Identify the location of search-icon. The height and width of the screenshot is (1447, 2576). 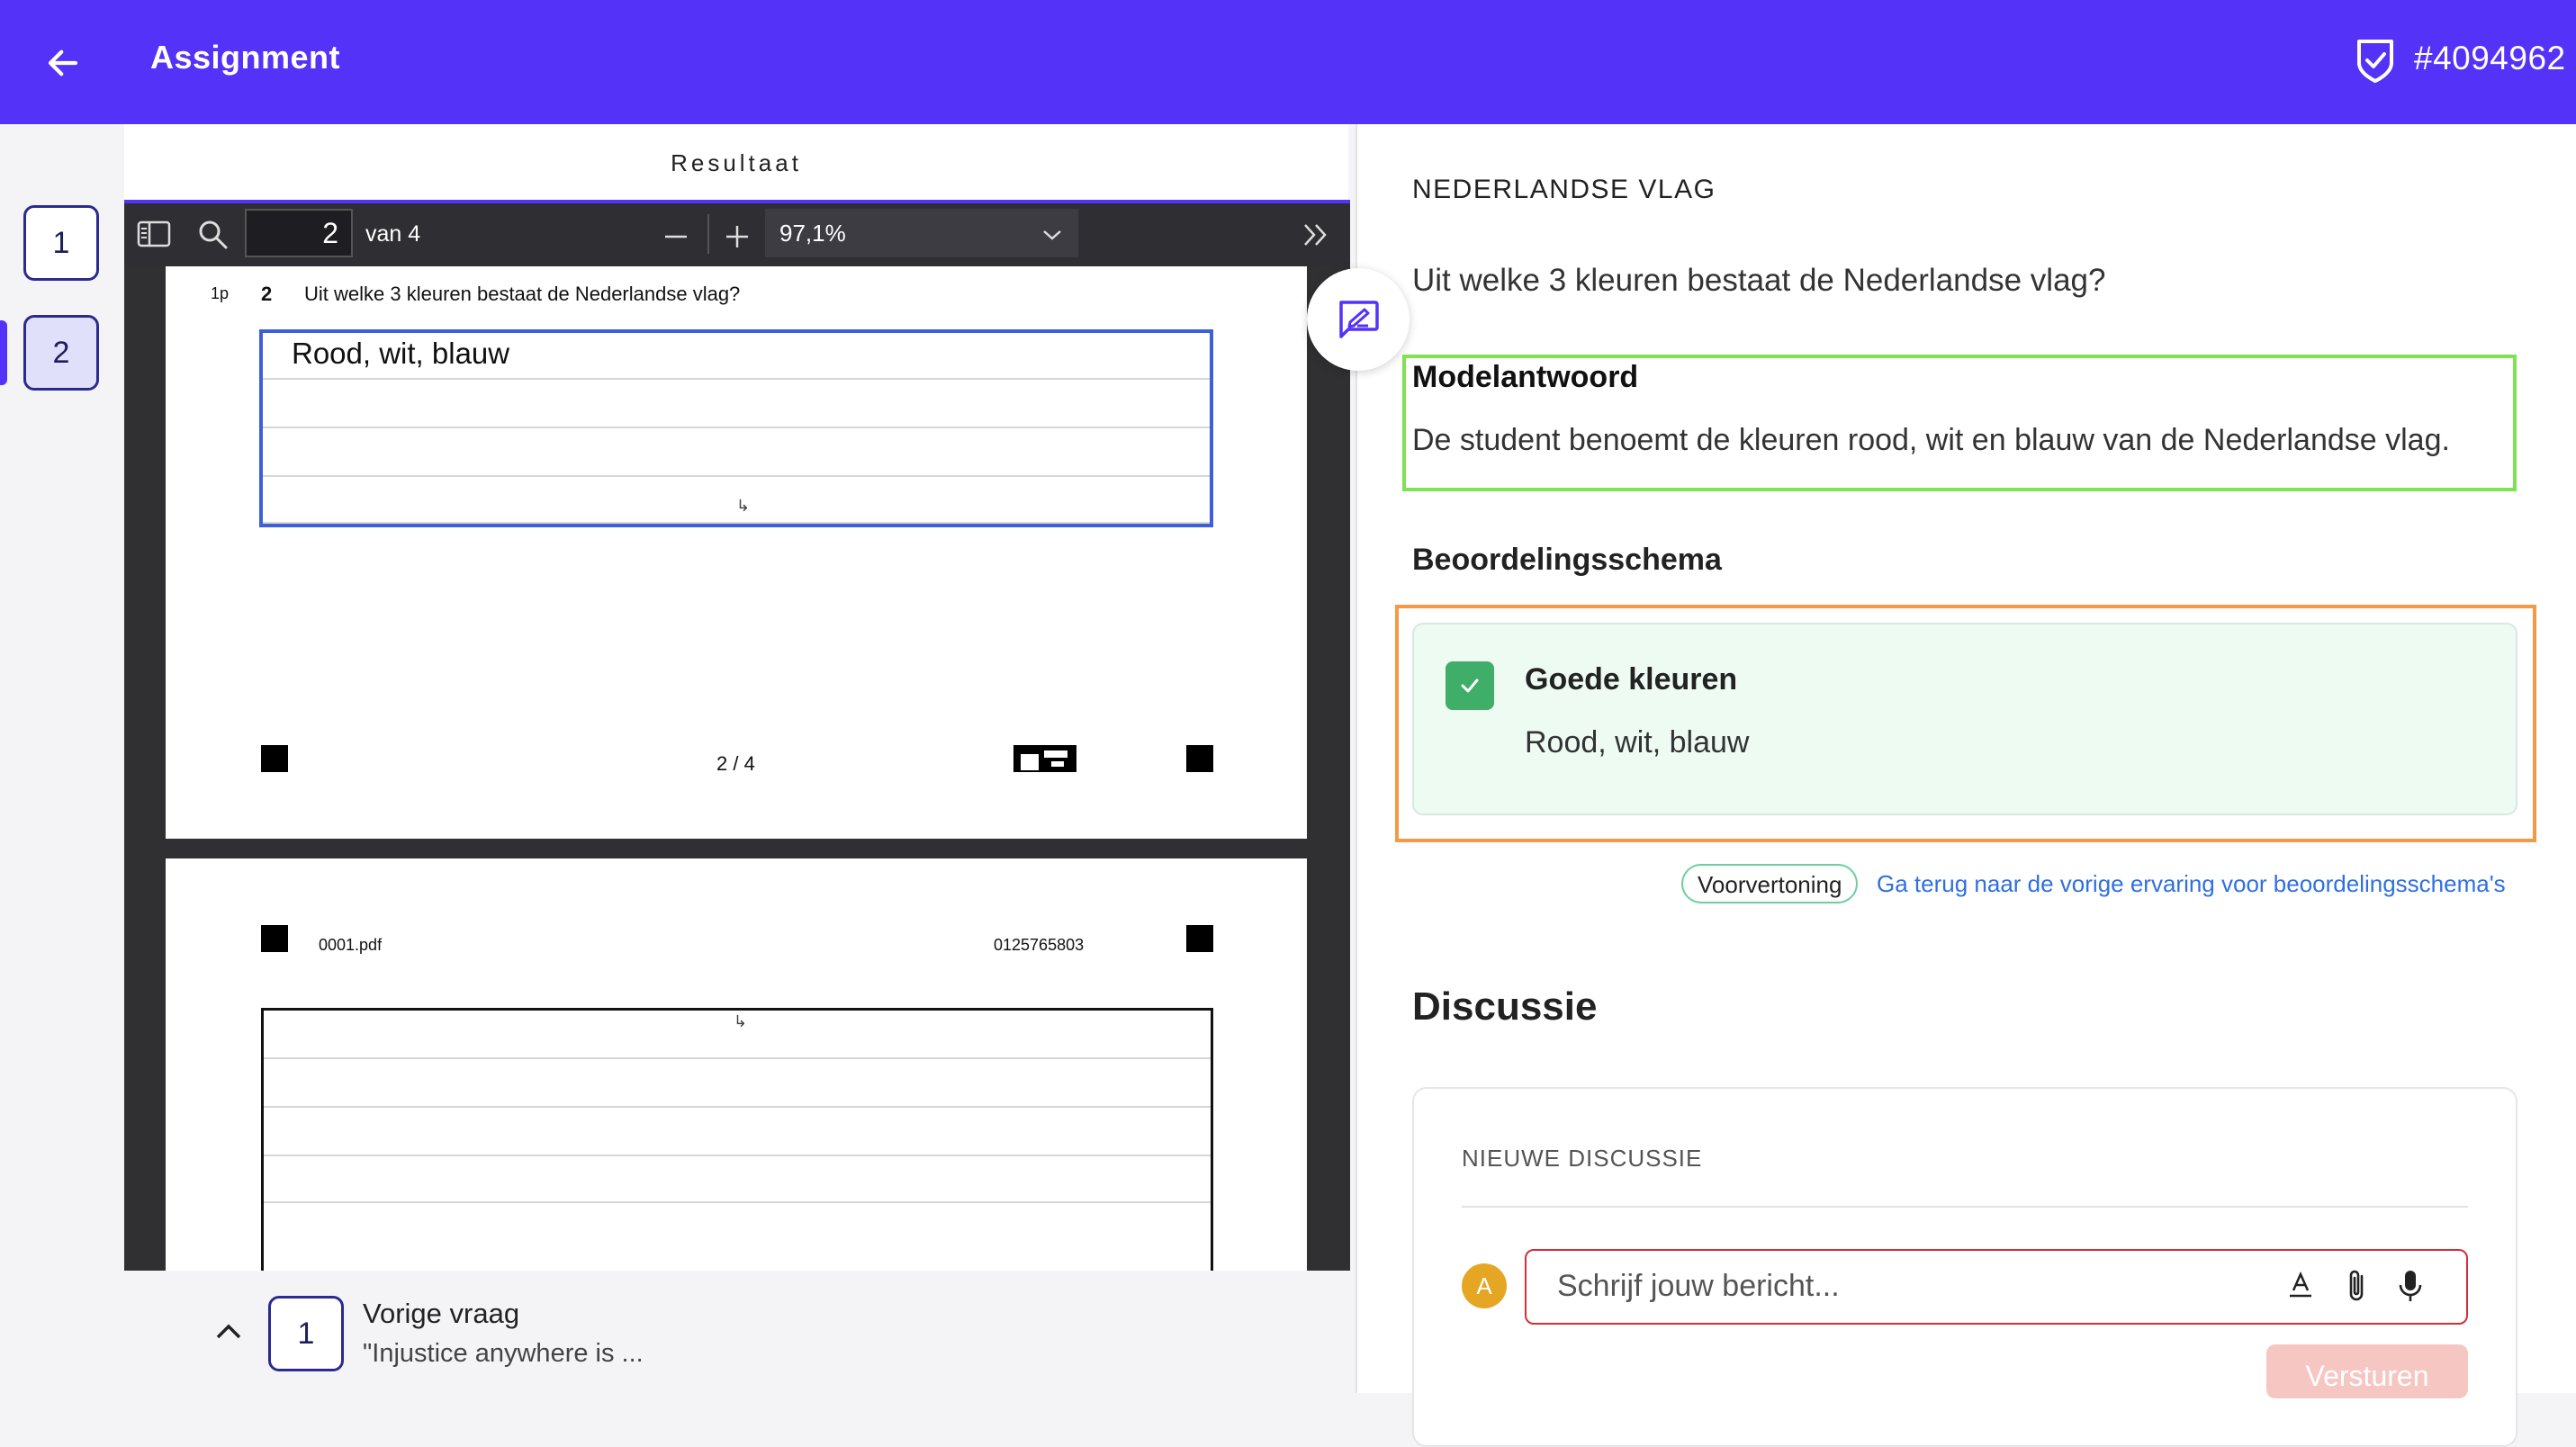
(213, 235).